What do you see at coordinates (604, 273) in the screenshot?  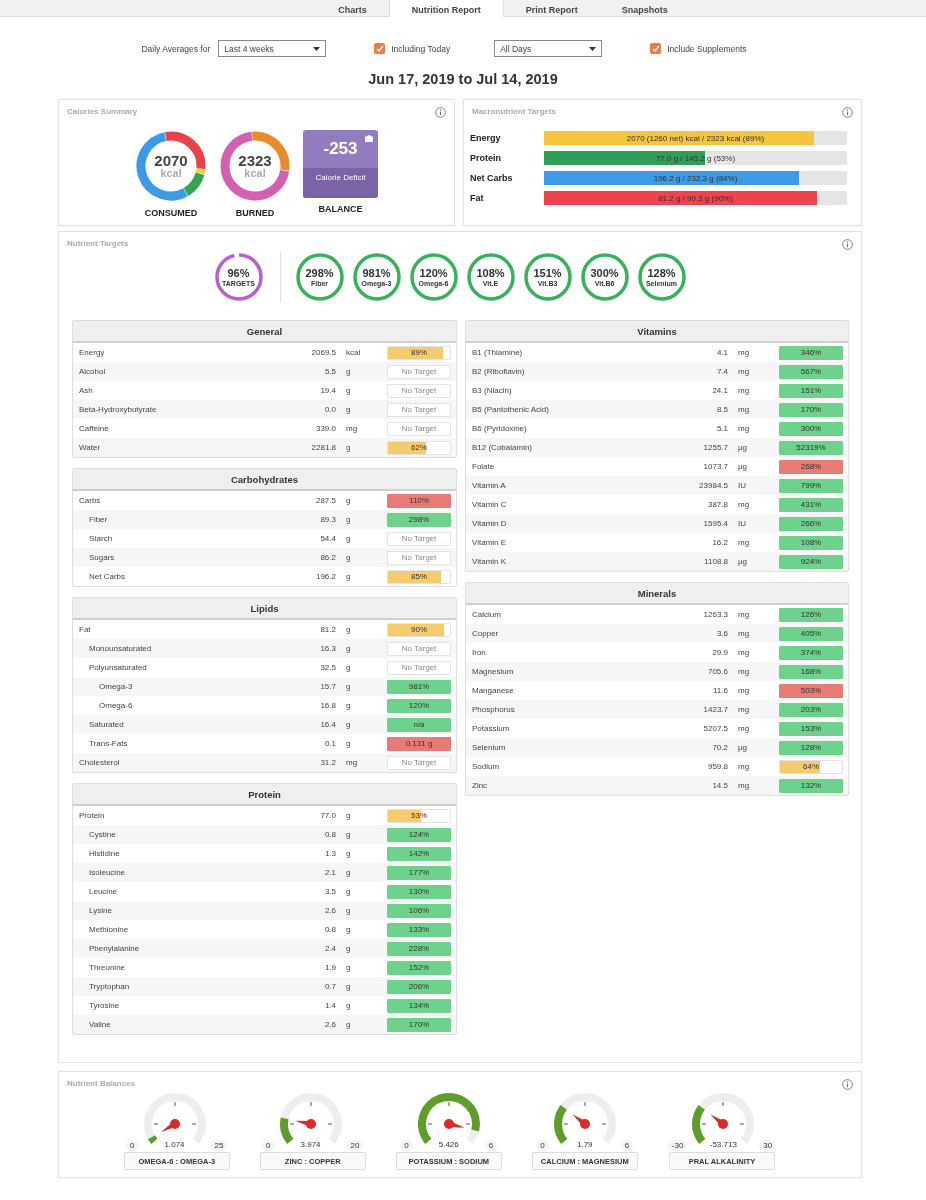 I see `ring-value: 300%` at bounding box center [604, 273].